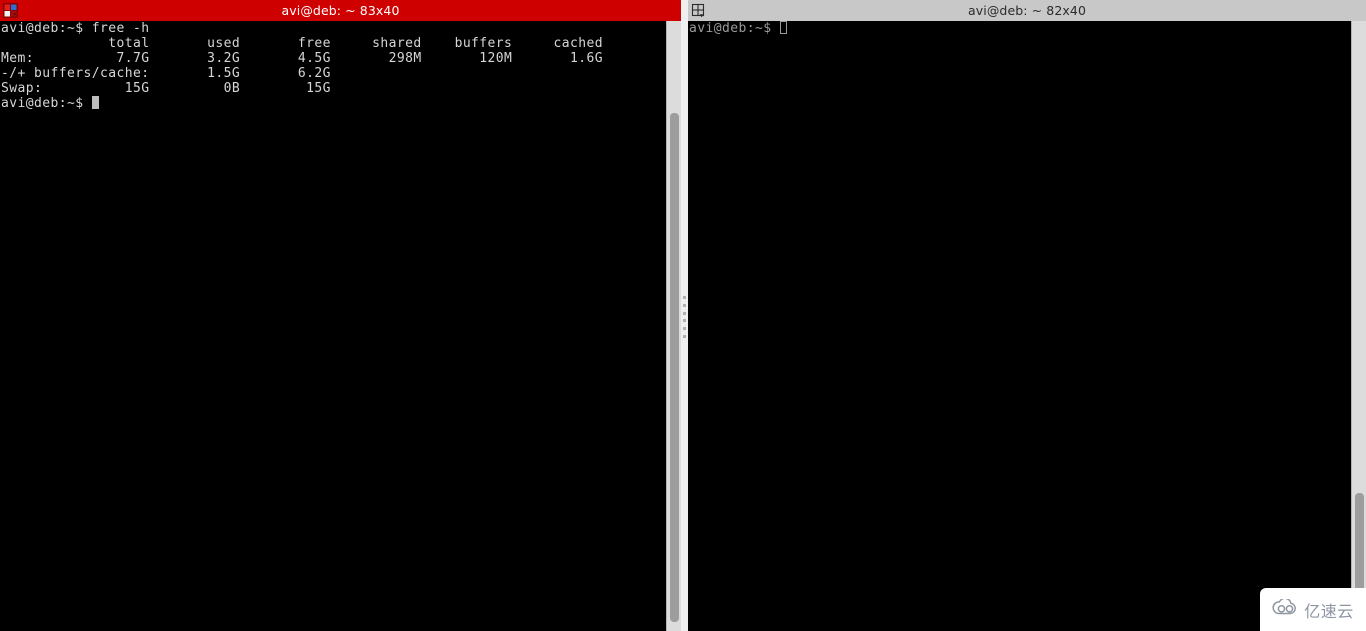 This screenshot has height=631, width=1366. I want to click on terminal-line: avi@deb:~$ free -h, so click(75, 28).